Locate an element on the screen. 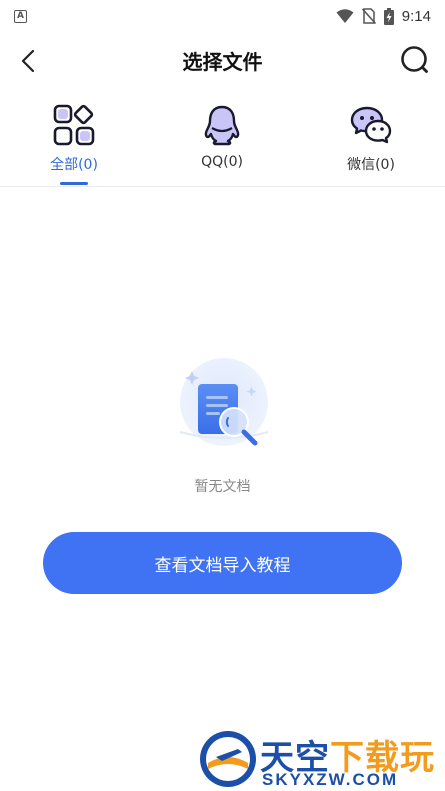  tab-wechat: 微信(0) is located at coordinates (371, 142).